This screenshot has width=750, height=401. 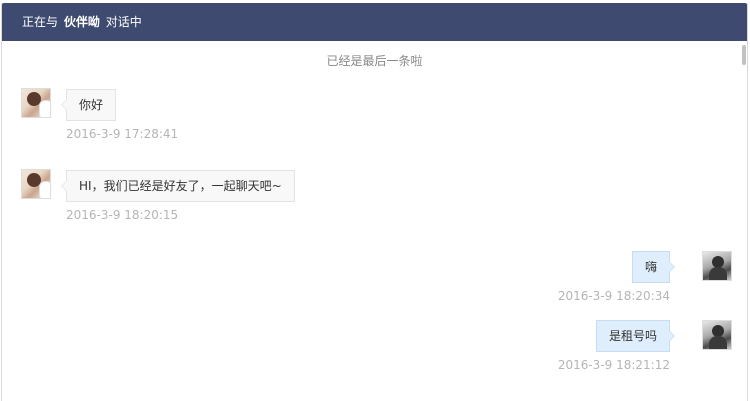 What do you see at coordinates (613, 365) in the screenshot?
I see `message-timestamp: 2016-3-9 18:21:12` at bounding box center [613, 365].